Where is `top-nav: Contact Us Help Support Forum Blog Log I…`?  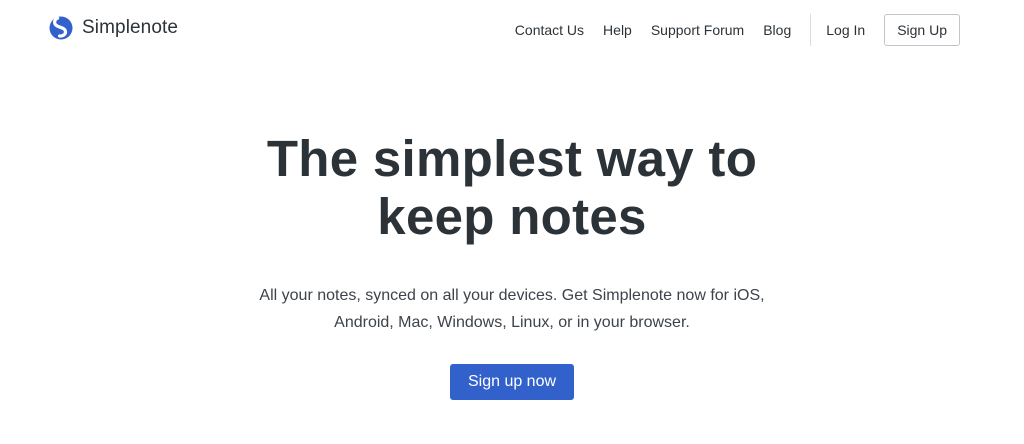
top-nav: Contact Us Help Support Forum Blog Log I… is located at coordinates (737, 30).